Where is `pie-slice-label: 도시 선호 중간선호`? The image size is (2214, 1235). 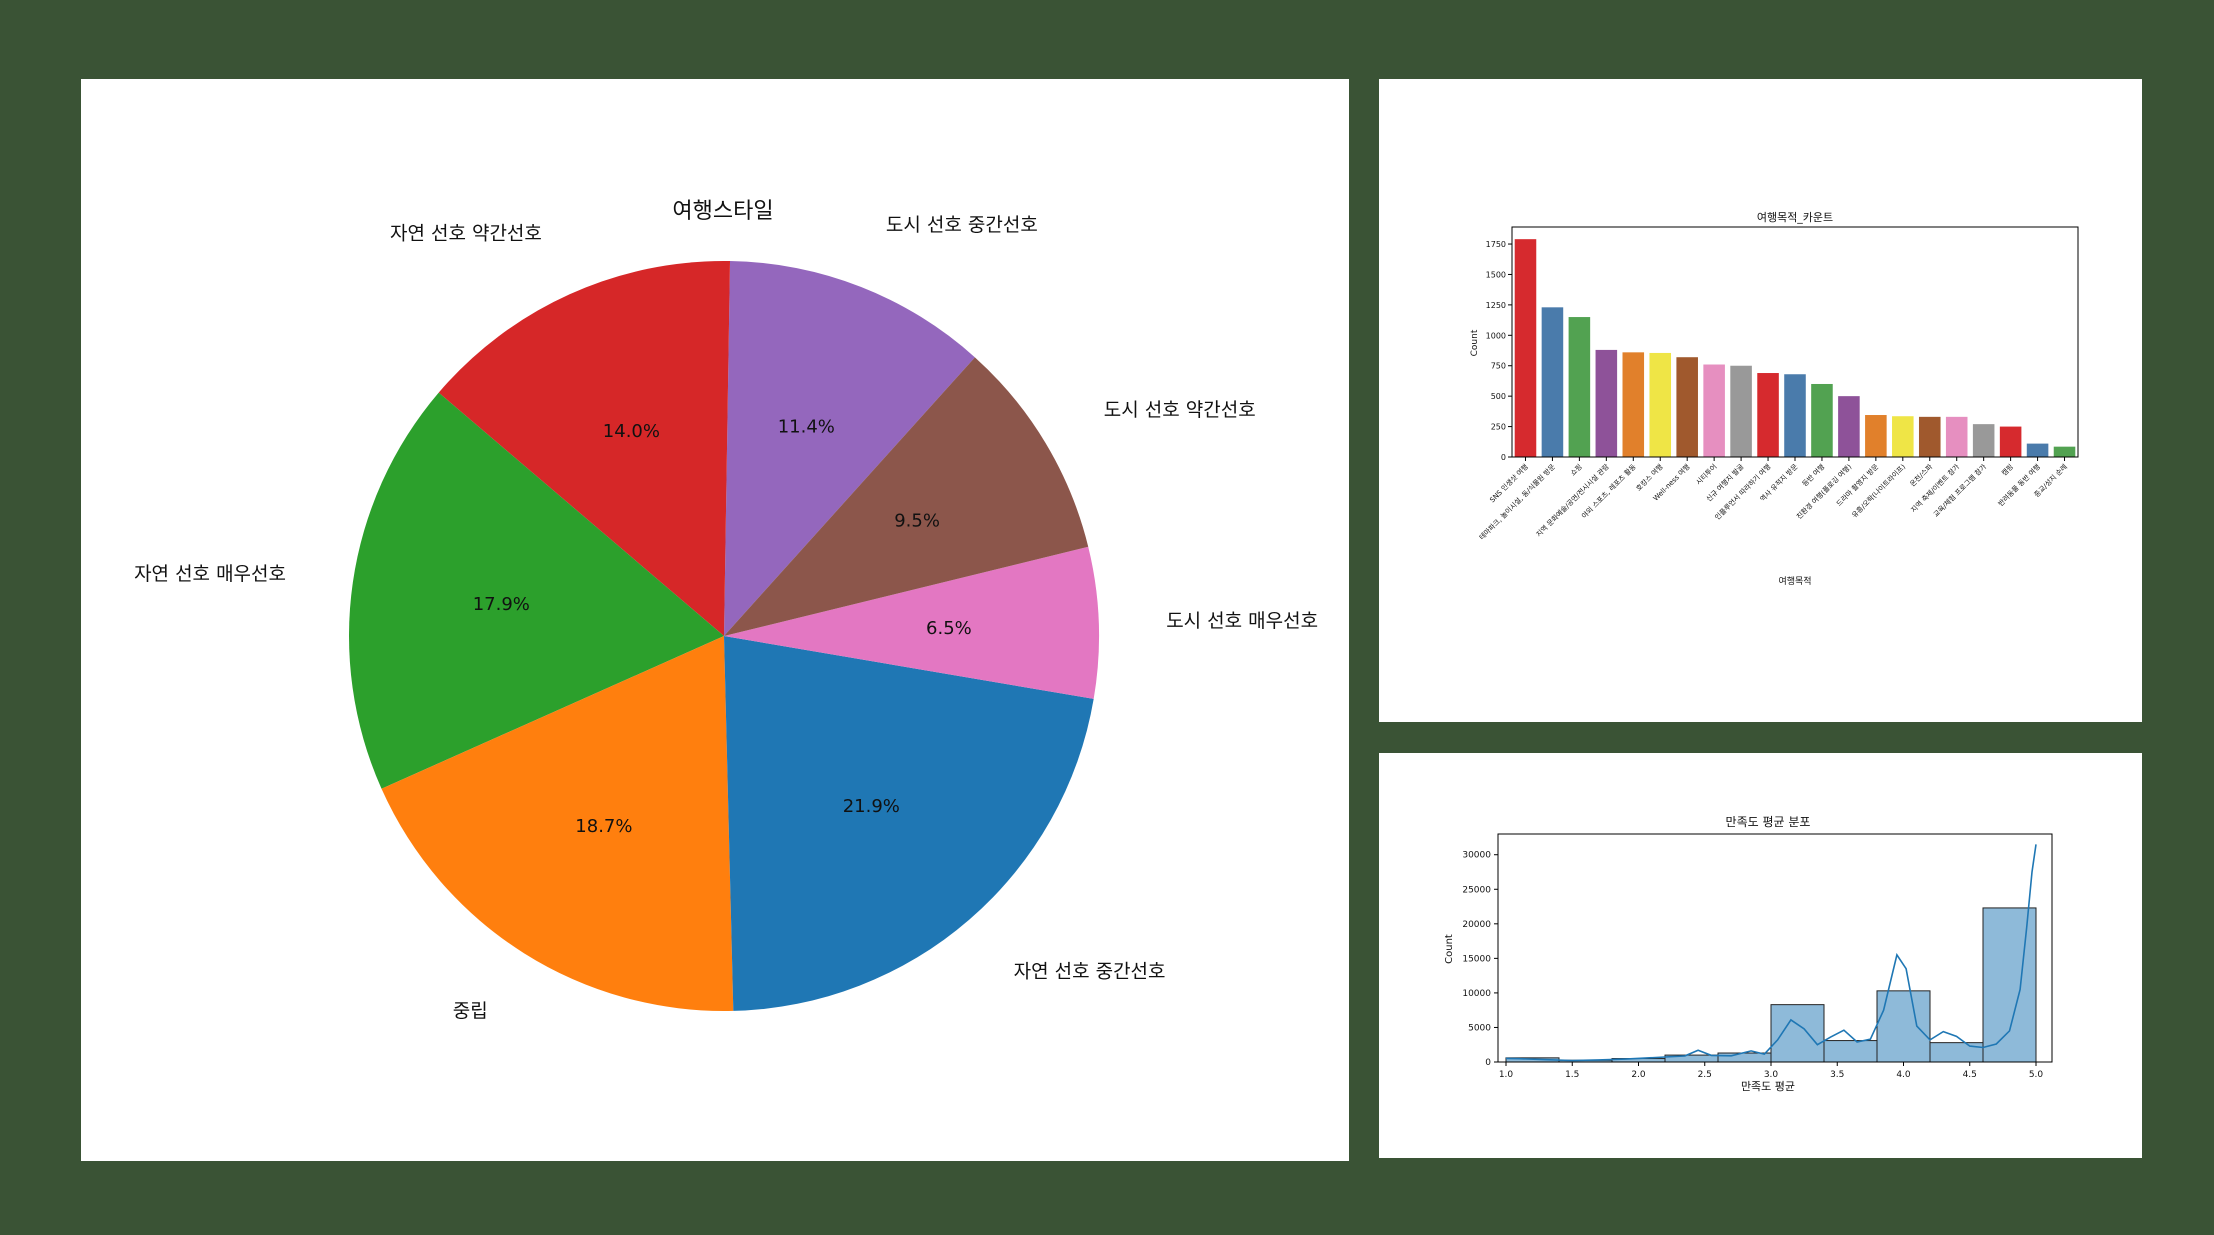
pie-slice-label: 도시 선호 중간선호 is located at coordinates (962, 225).